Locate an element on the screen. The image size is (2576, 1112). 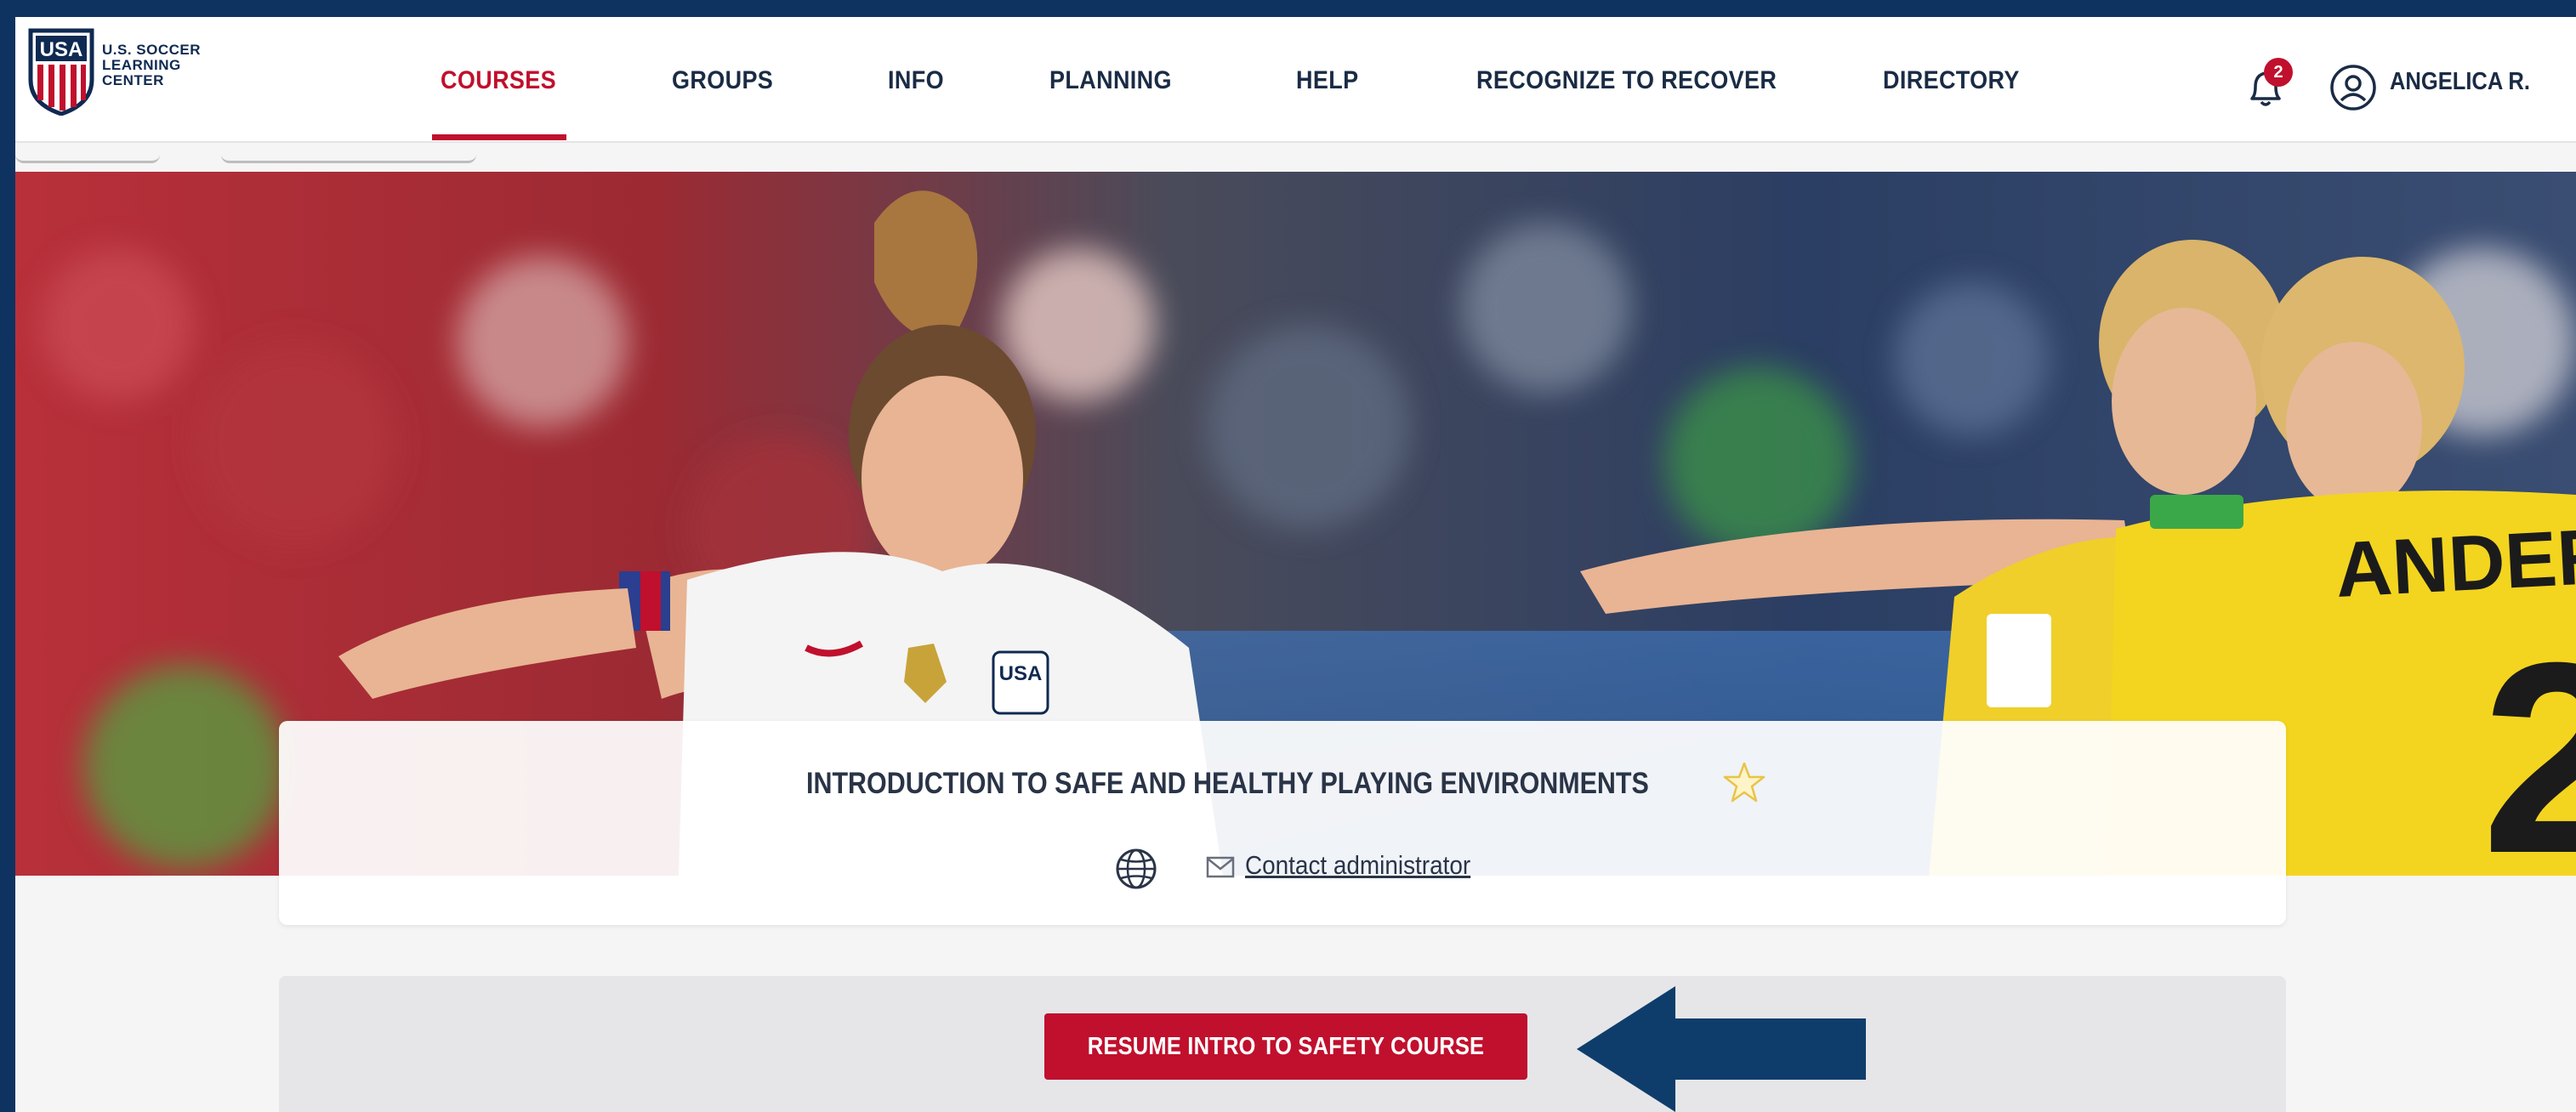
nav-help: HELP is located at coordinates (1327, 83).